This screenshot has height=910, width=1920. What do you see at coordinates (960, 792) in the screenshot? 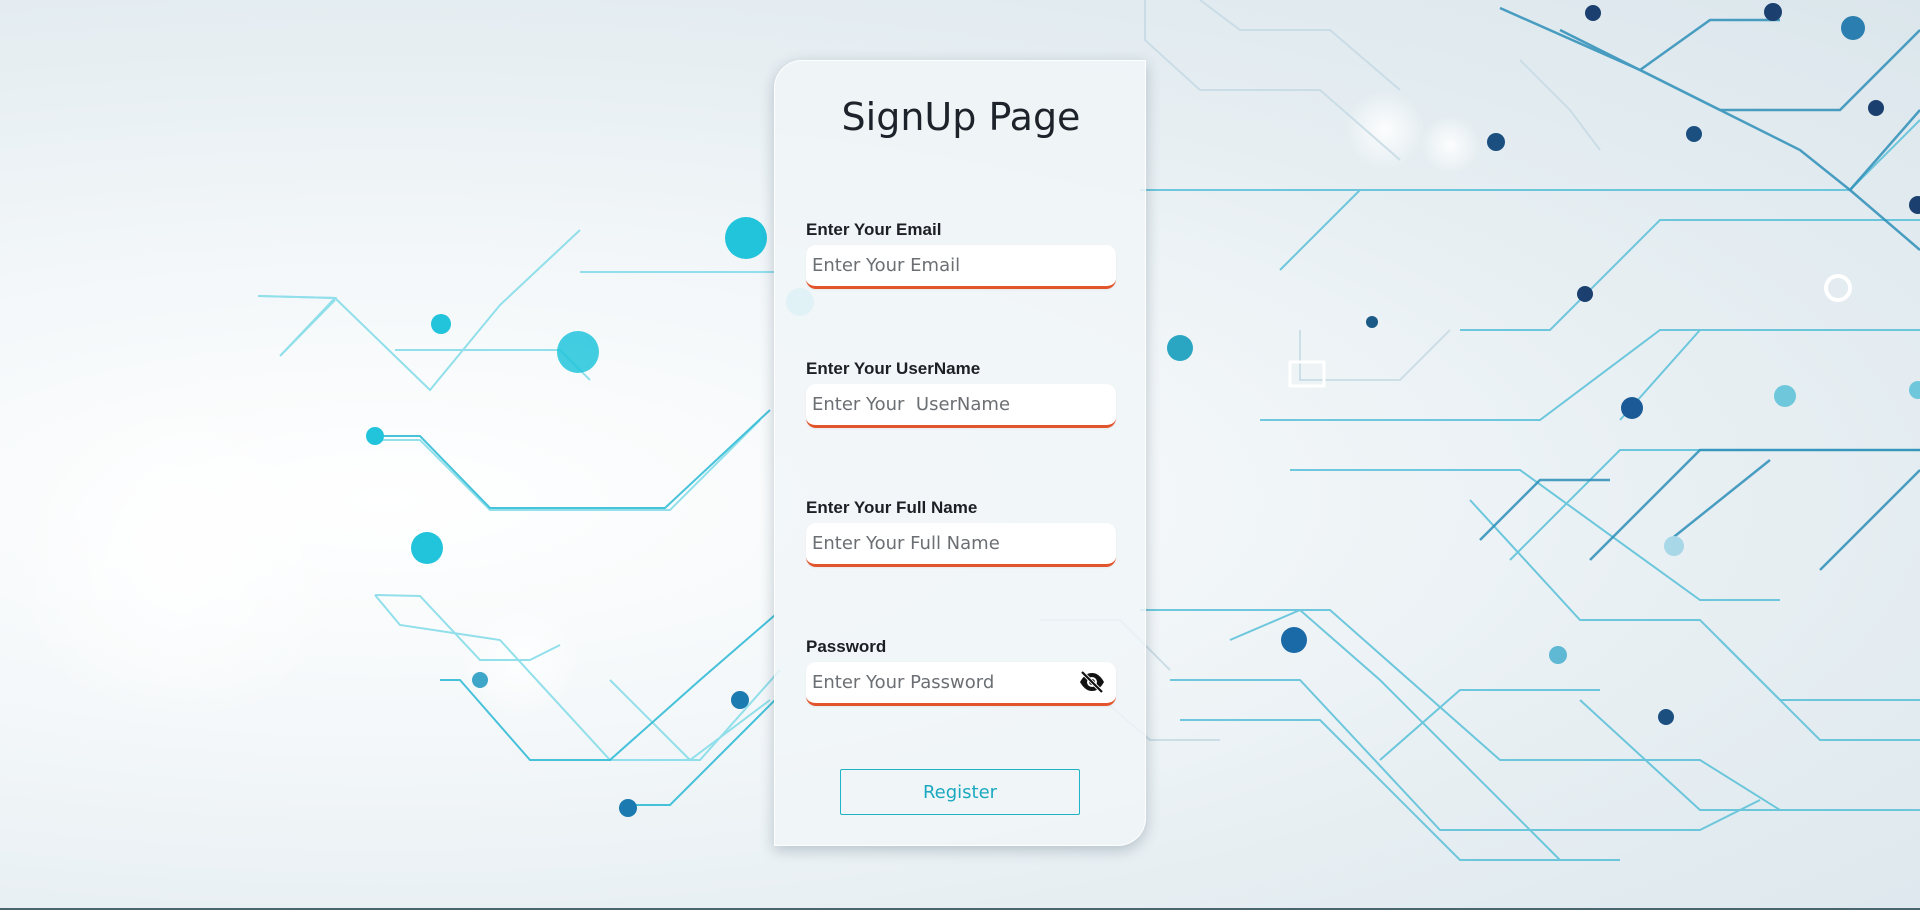
I see `register-button: Register` at bounding box center [960, 792].